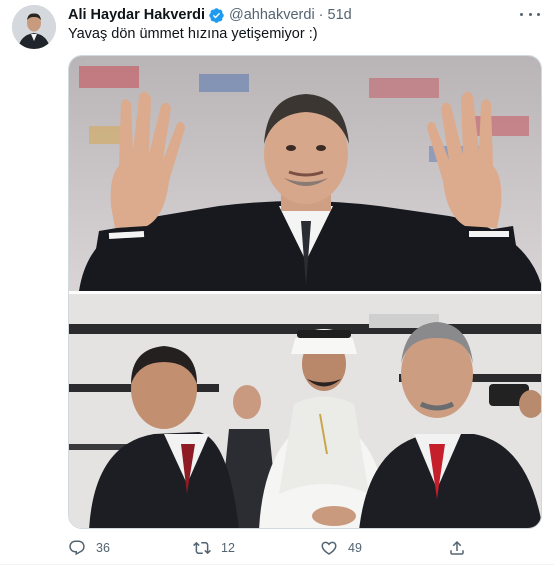  Describe the element at coordinates (136, 15) in the screenshot. I see `author-name: Ali Haydar Hakverdi` at that location.